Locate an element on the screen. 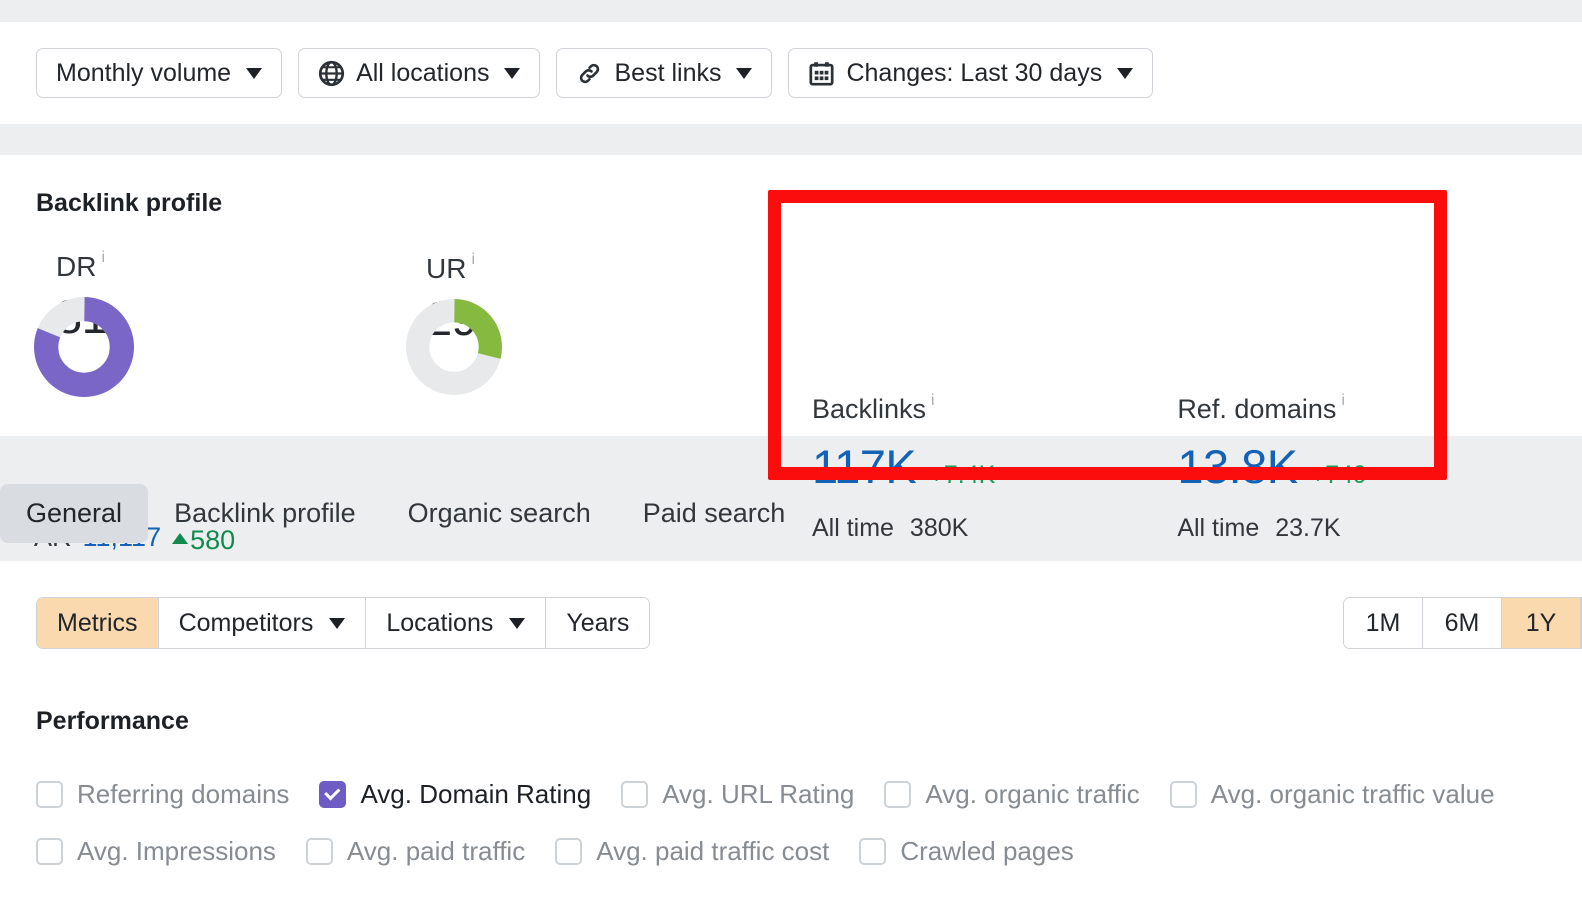  checkbox-label: Avg. URL Rating is located at coordinates (758, 794).